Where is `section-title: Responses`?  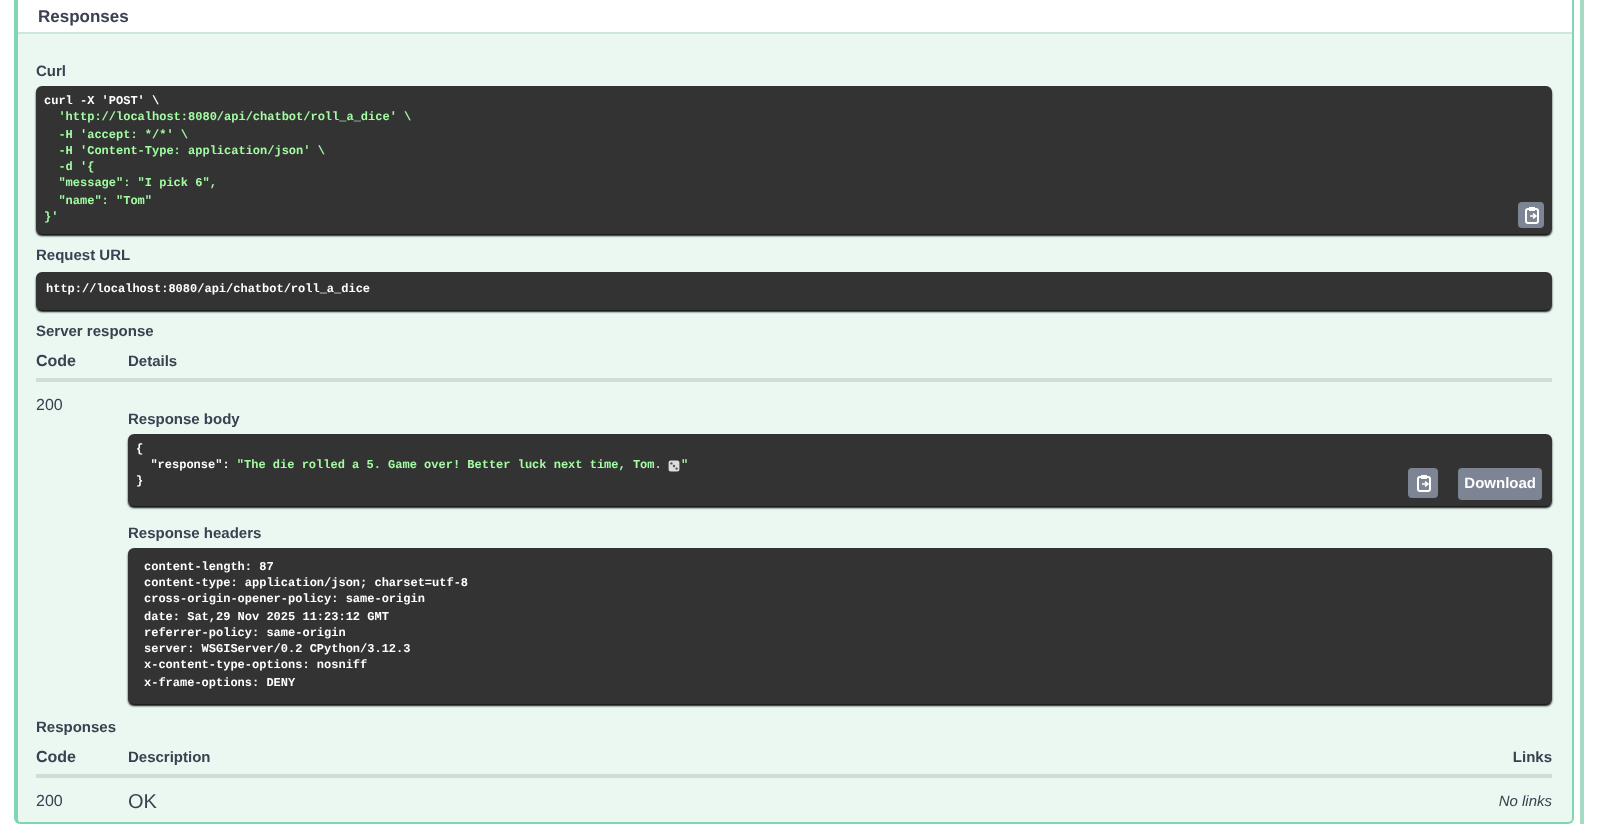
section-title: Responses is located at coordinates (83, 15).